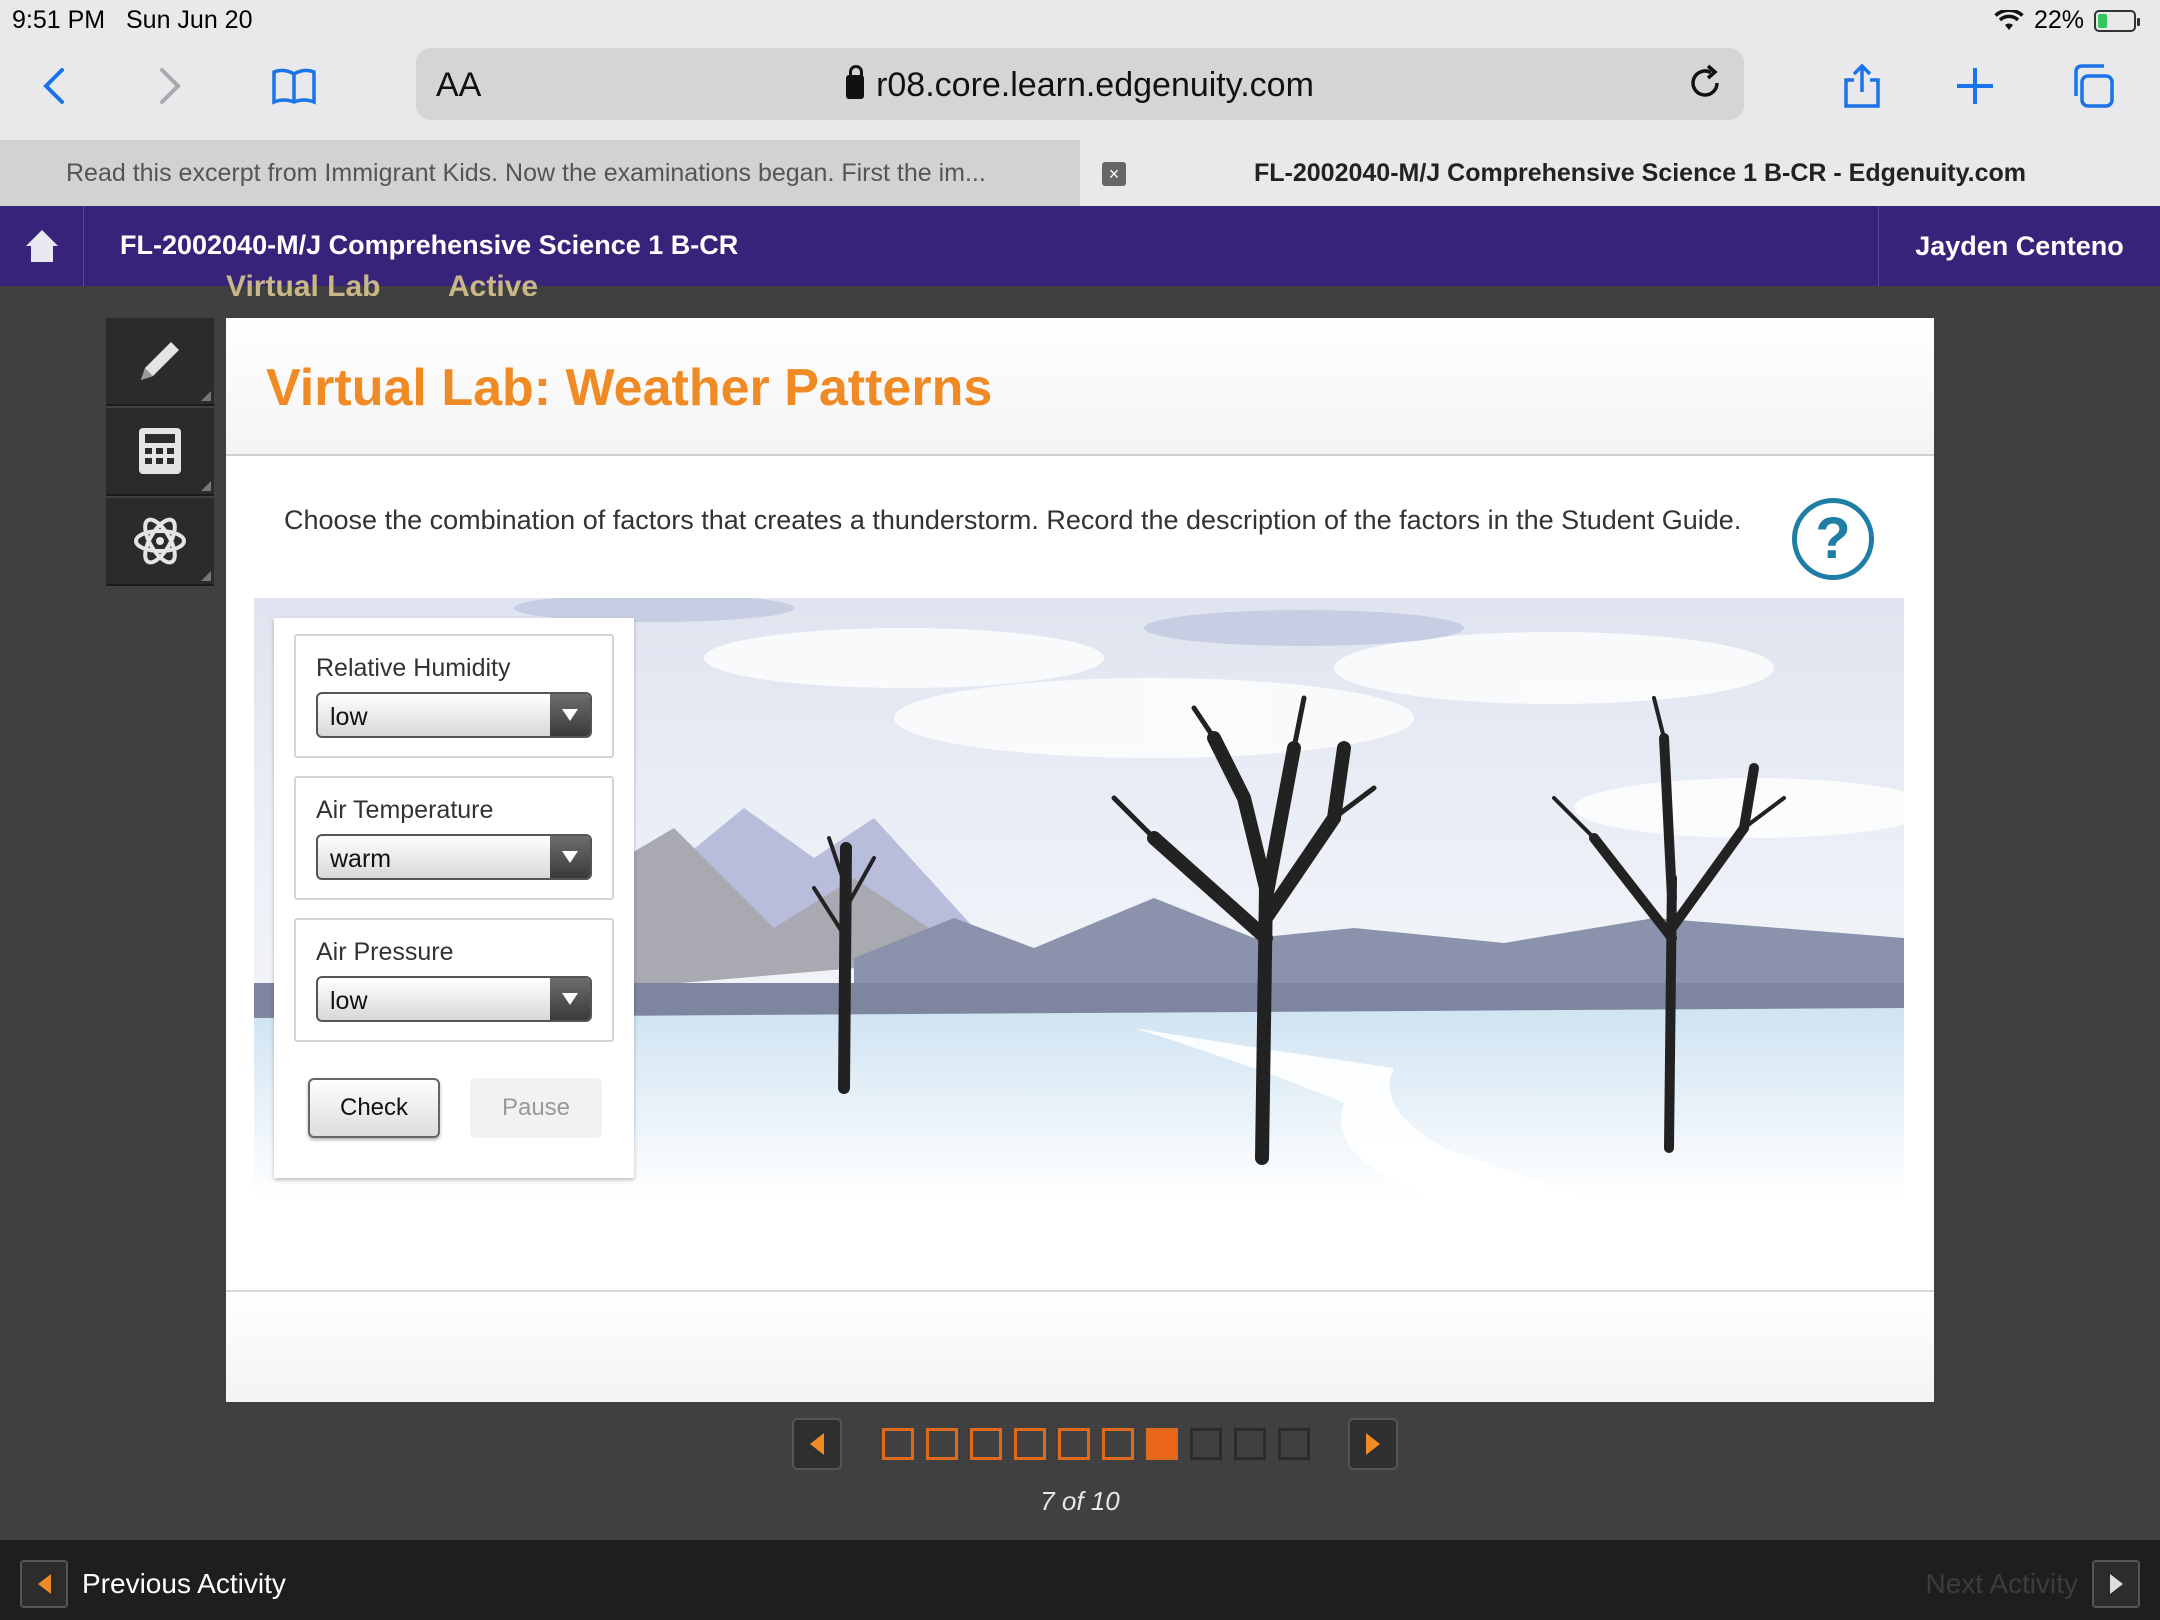 The width and height of the screenshot is (2160, 1620). Describe the element at coordinates (44, 1584) in the screenshot. I see `previous-activity-button` at that location.